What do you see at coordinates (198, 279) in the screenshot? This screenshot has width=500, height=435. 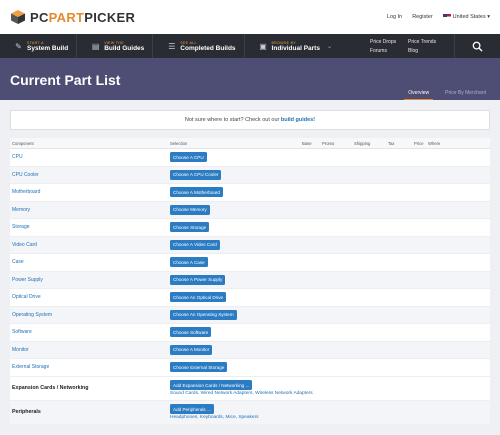 I see `choose-part-button: Choose A Power Supply` at bounding box center [198, 279].